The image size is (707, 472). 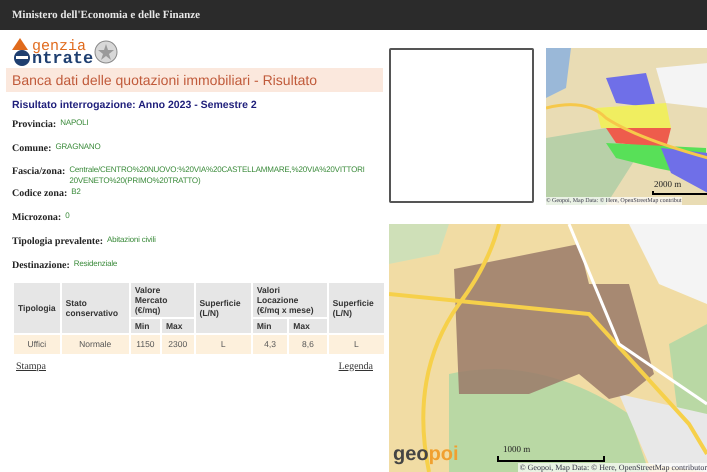 I want to click on brand-logo: geopoi, so click(x=426, y=454).